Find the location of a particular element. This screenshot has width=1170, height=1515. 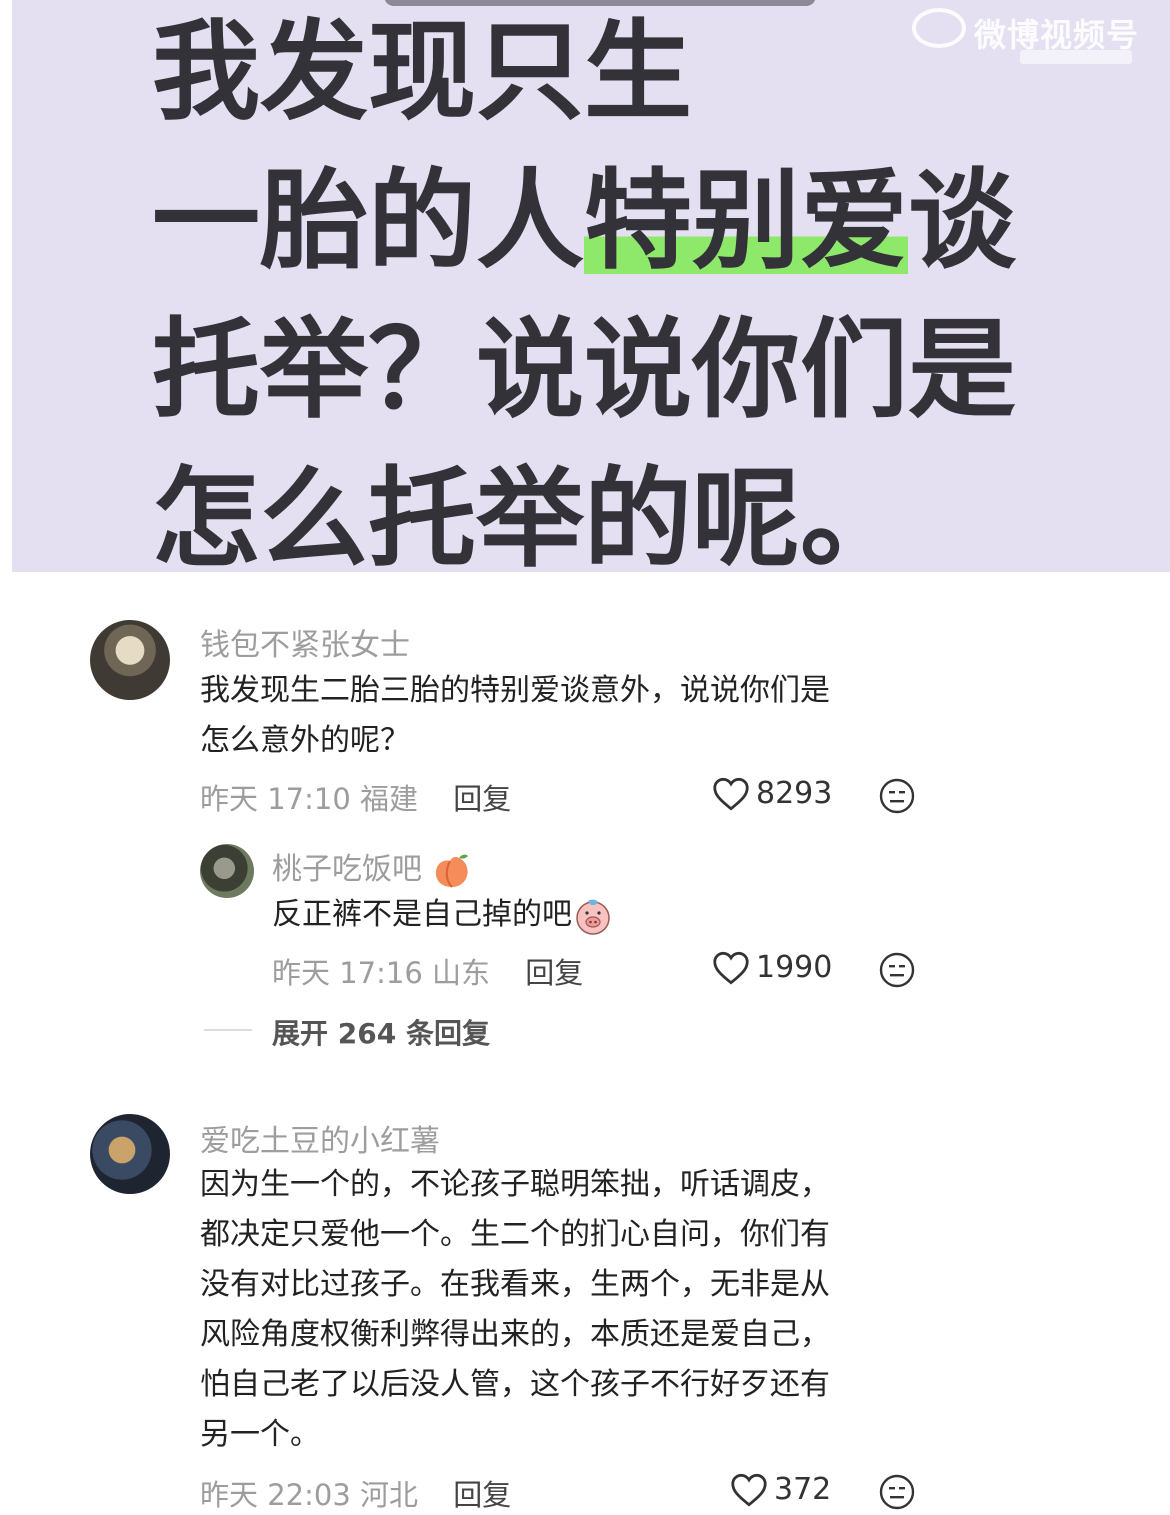

comment-meta: 昨天 17:10 福建 回复 is located at coordinates (355, 797).